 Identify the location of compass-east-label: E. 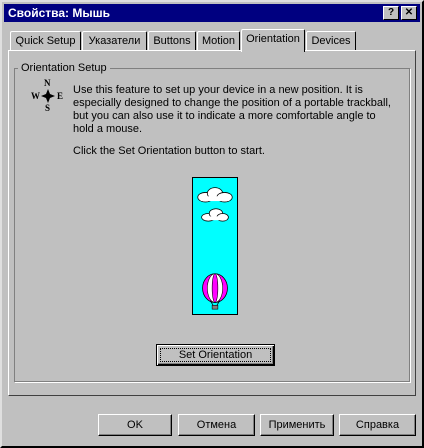
(60, 96).